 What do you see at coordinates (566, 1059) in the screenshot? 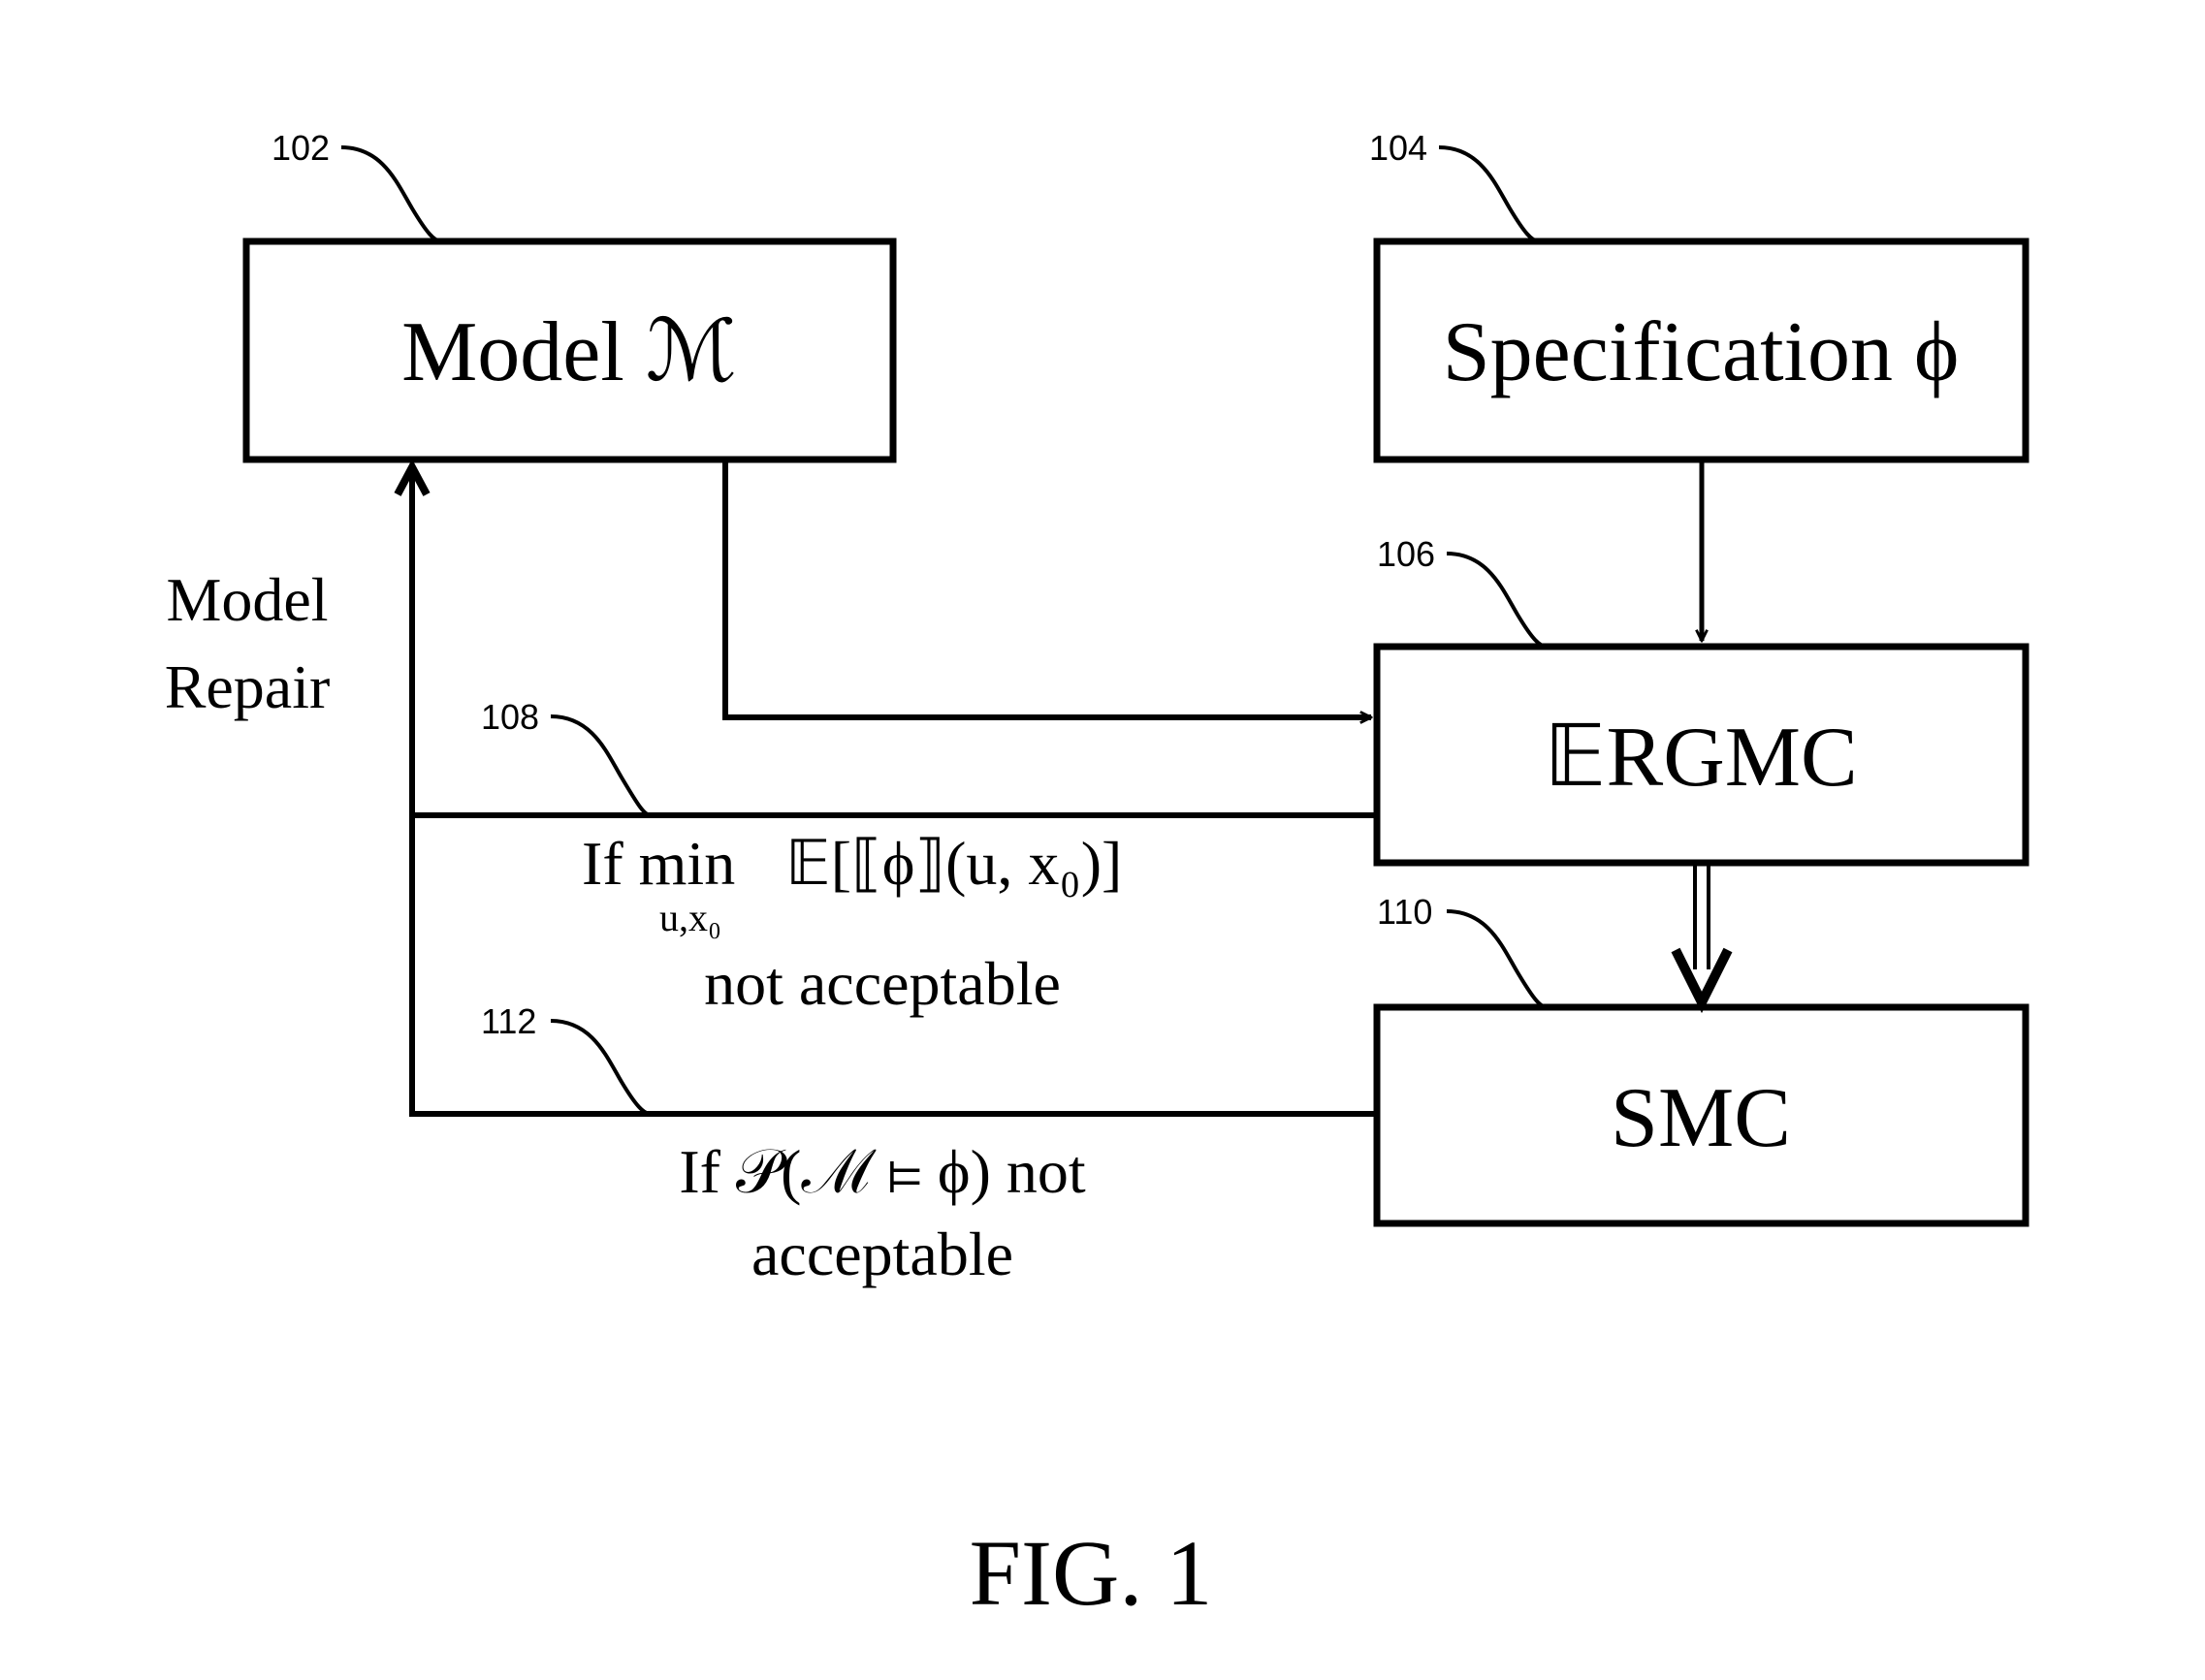
I see `ref-112: 112` at bounding box center [566, 1059].